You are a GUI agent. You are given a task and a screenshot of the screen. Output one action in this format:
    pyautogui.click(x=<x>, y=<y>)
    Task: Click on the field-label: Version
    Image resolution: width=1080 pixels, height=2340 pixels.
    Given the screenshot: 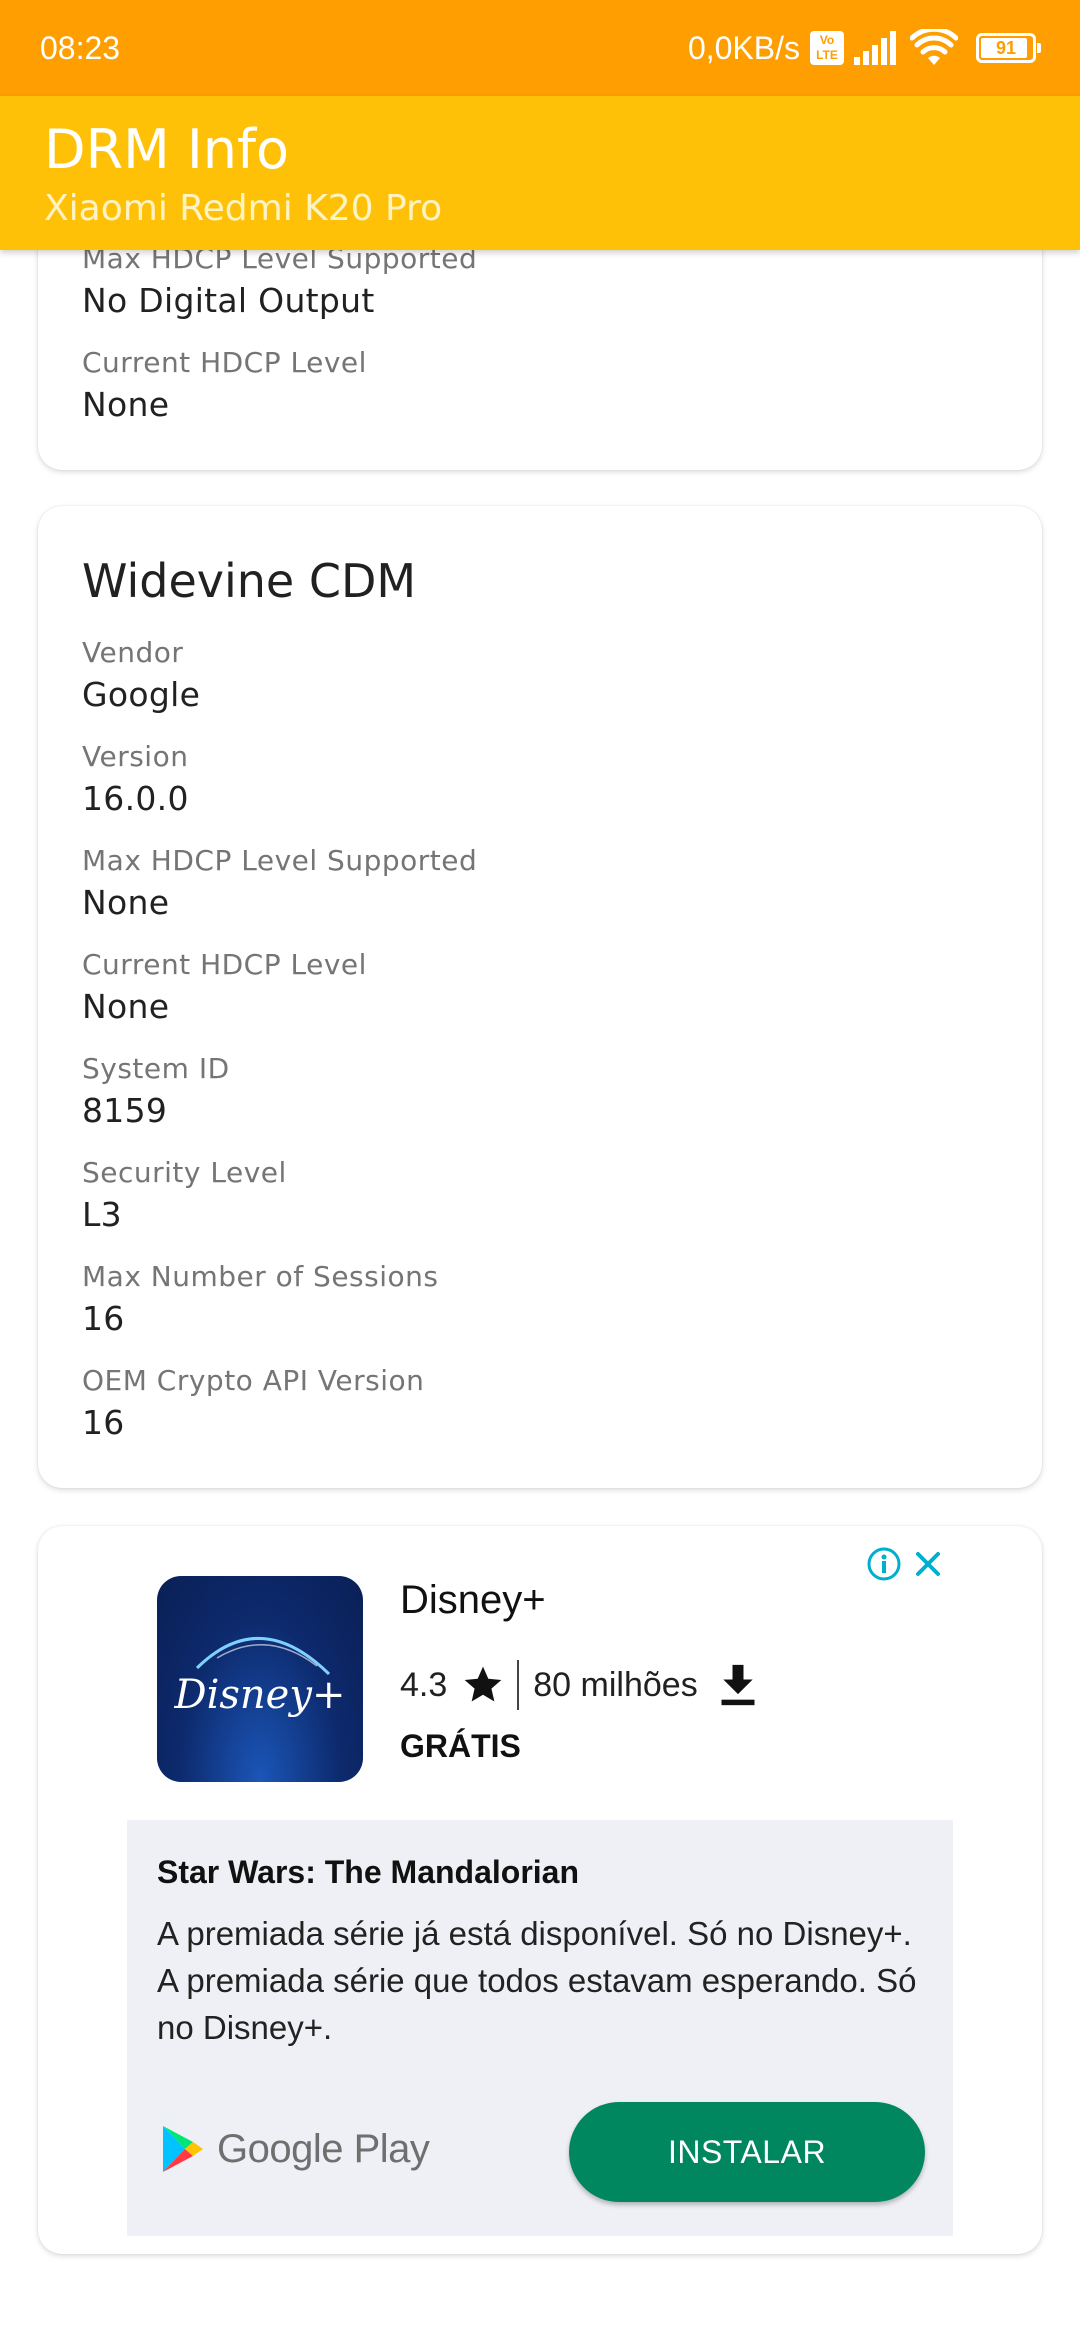 What is the action you would take?
    pyautogui.click(x=135, y=756)
    